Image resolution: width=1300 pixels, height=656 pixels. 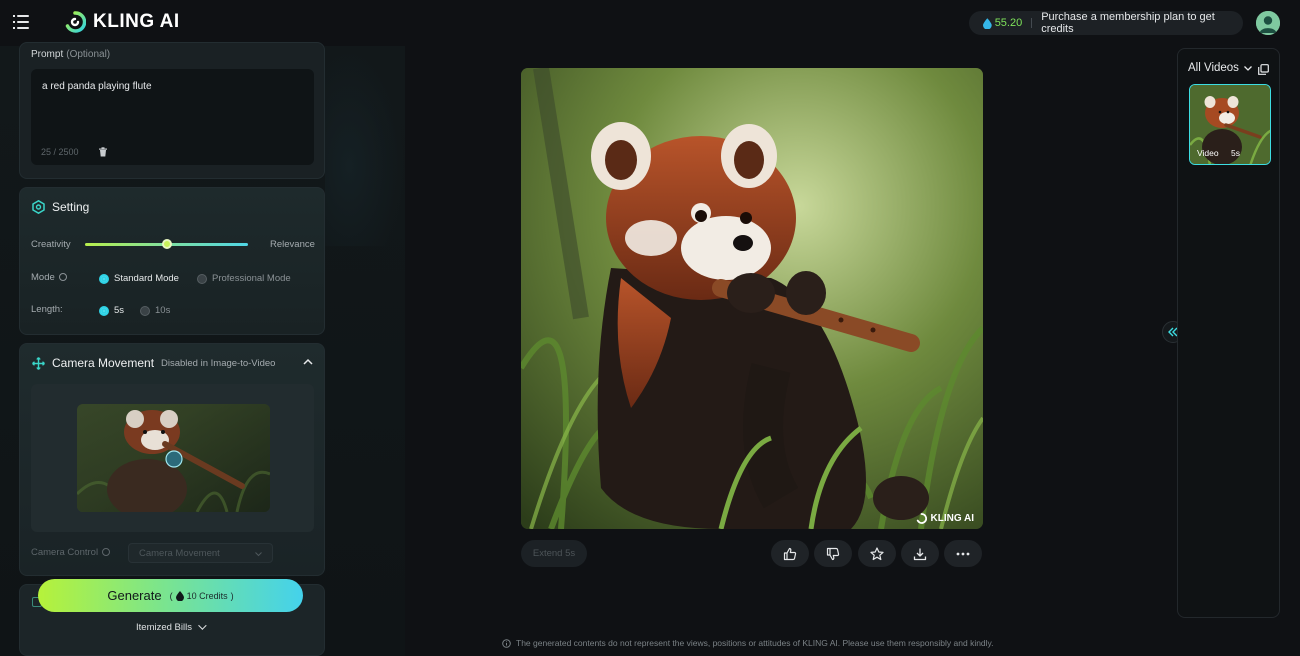 I want to click on history-panel: All Videos Video 5s, so click(x=1228, y=333).